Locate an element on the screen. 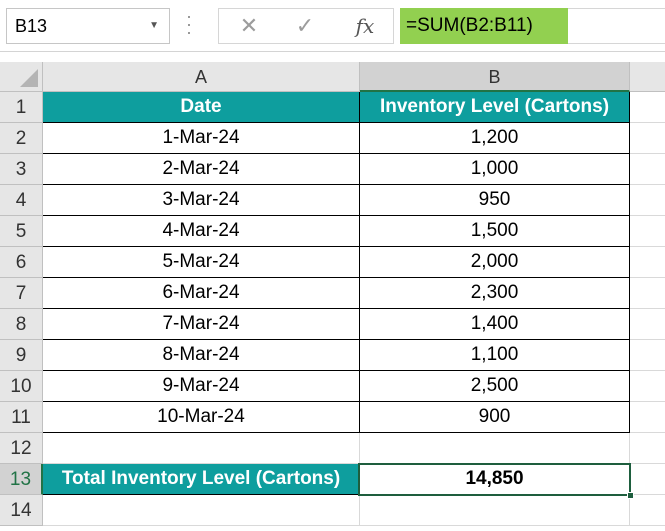 The width and height of the screenshot is (665, 531). row-header-4: 4 is located at coordinates (21, 200).